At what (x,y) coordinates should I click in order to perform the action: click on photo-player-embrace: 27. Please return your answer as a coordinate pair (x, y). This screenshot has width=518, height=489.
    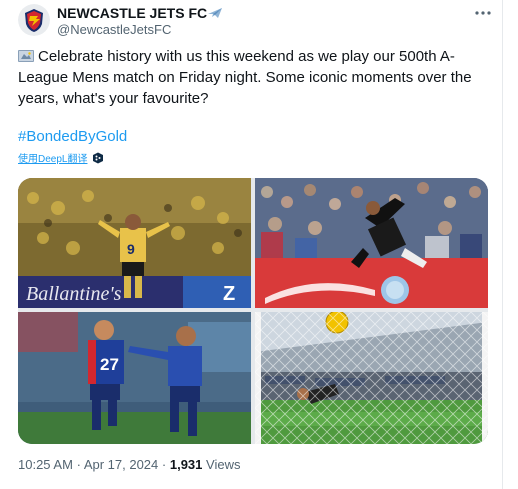
    Looking at the image, I should click on (134, 378).